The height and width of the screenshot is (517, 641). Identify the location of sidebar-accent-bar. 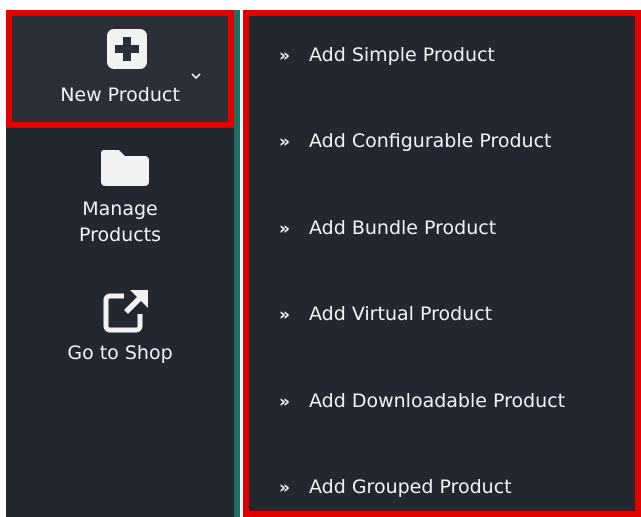
(237, 263).